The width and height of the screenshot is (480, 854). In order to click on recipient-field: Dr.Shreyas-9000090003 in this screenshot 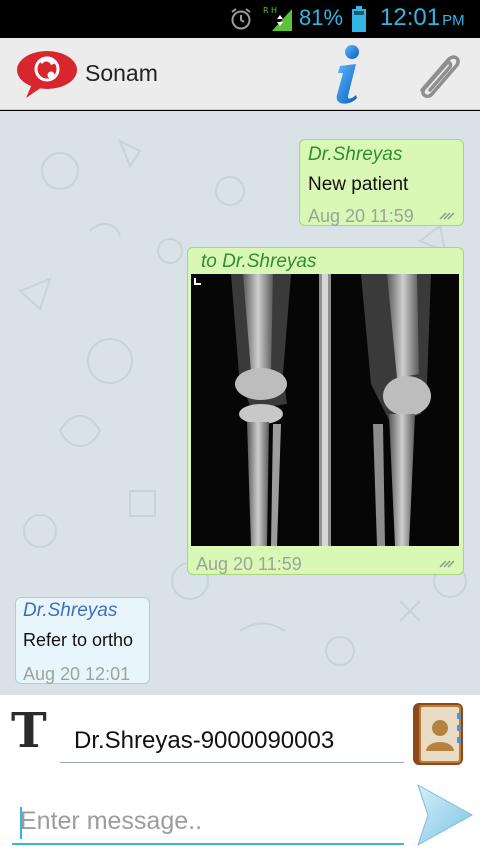, I will do `click(232, 740)`.